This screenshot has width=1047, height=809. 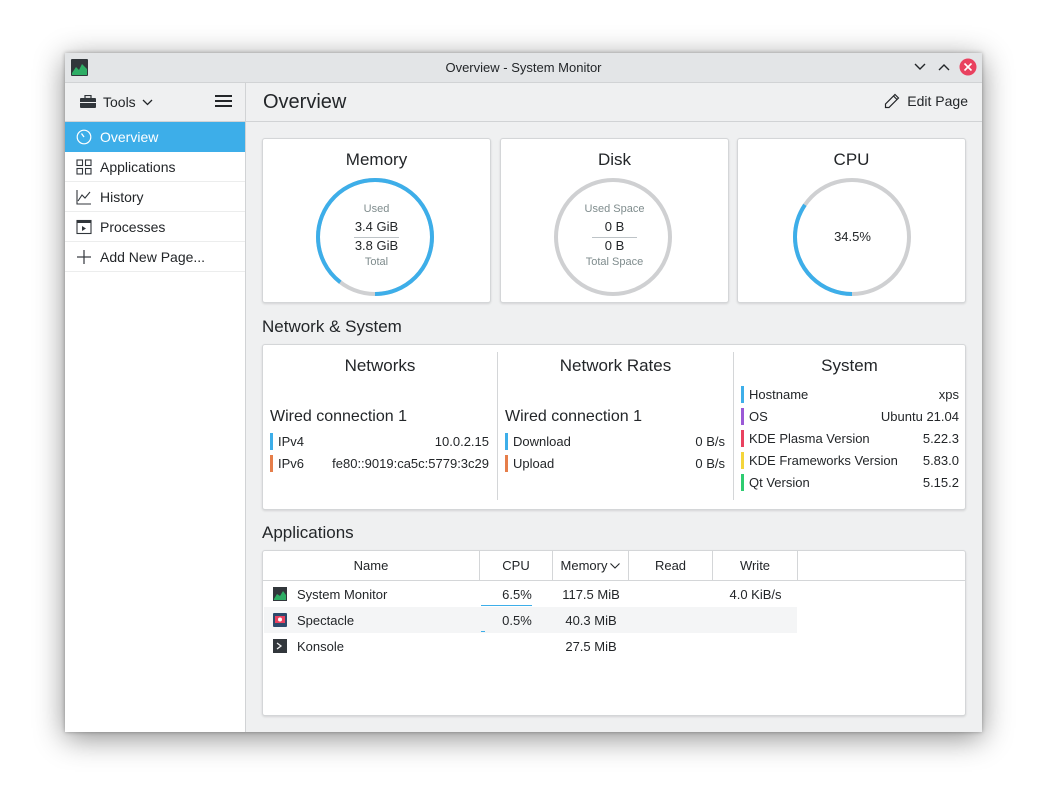 I want to click on sidebar-item-overview: Overview, so click(x=155, y=137).